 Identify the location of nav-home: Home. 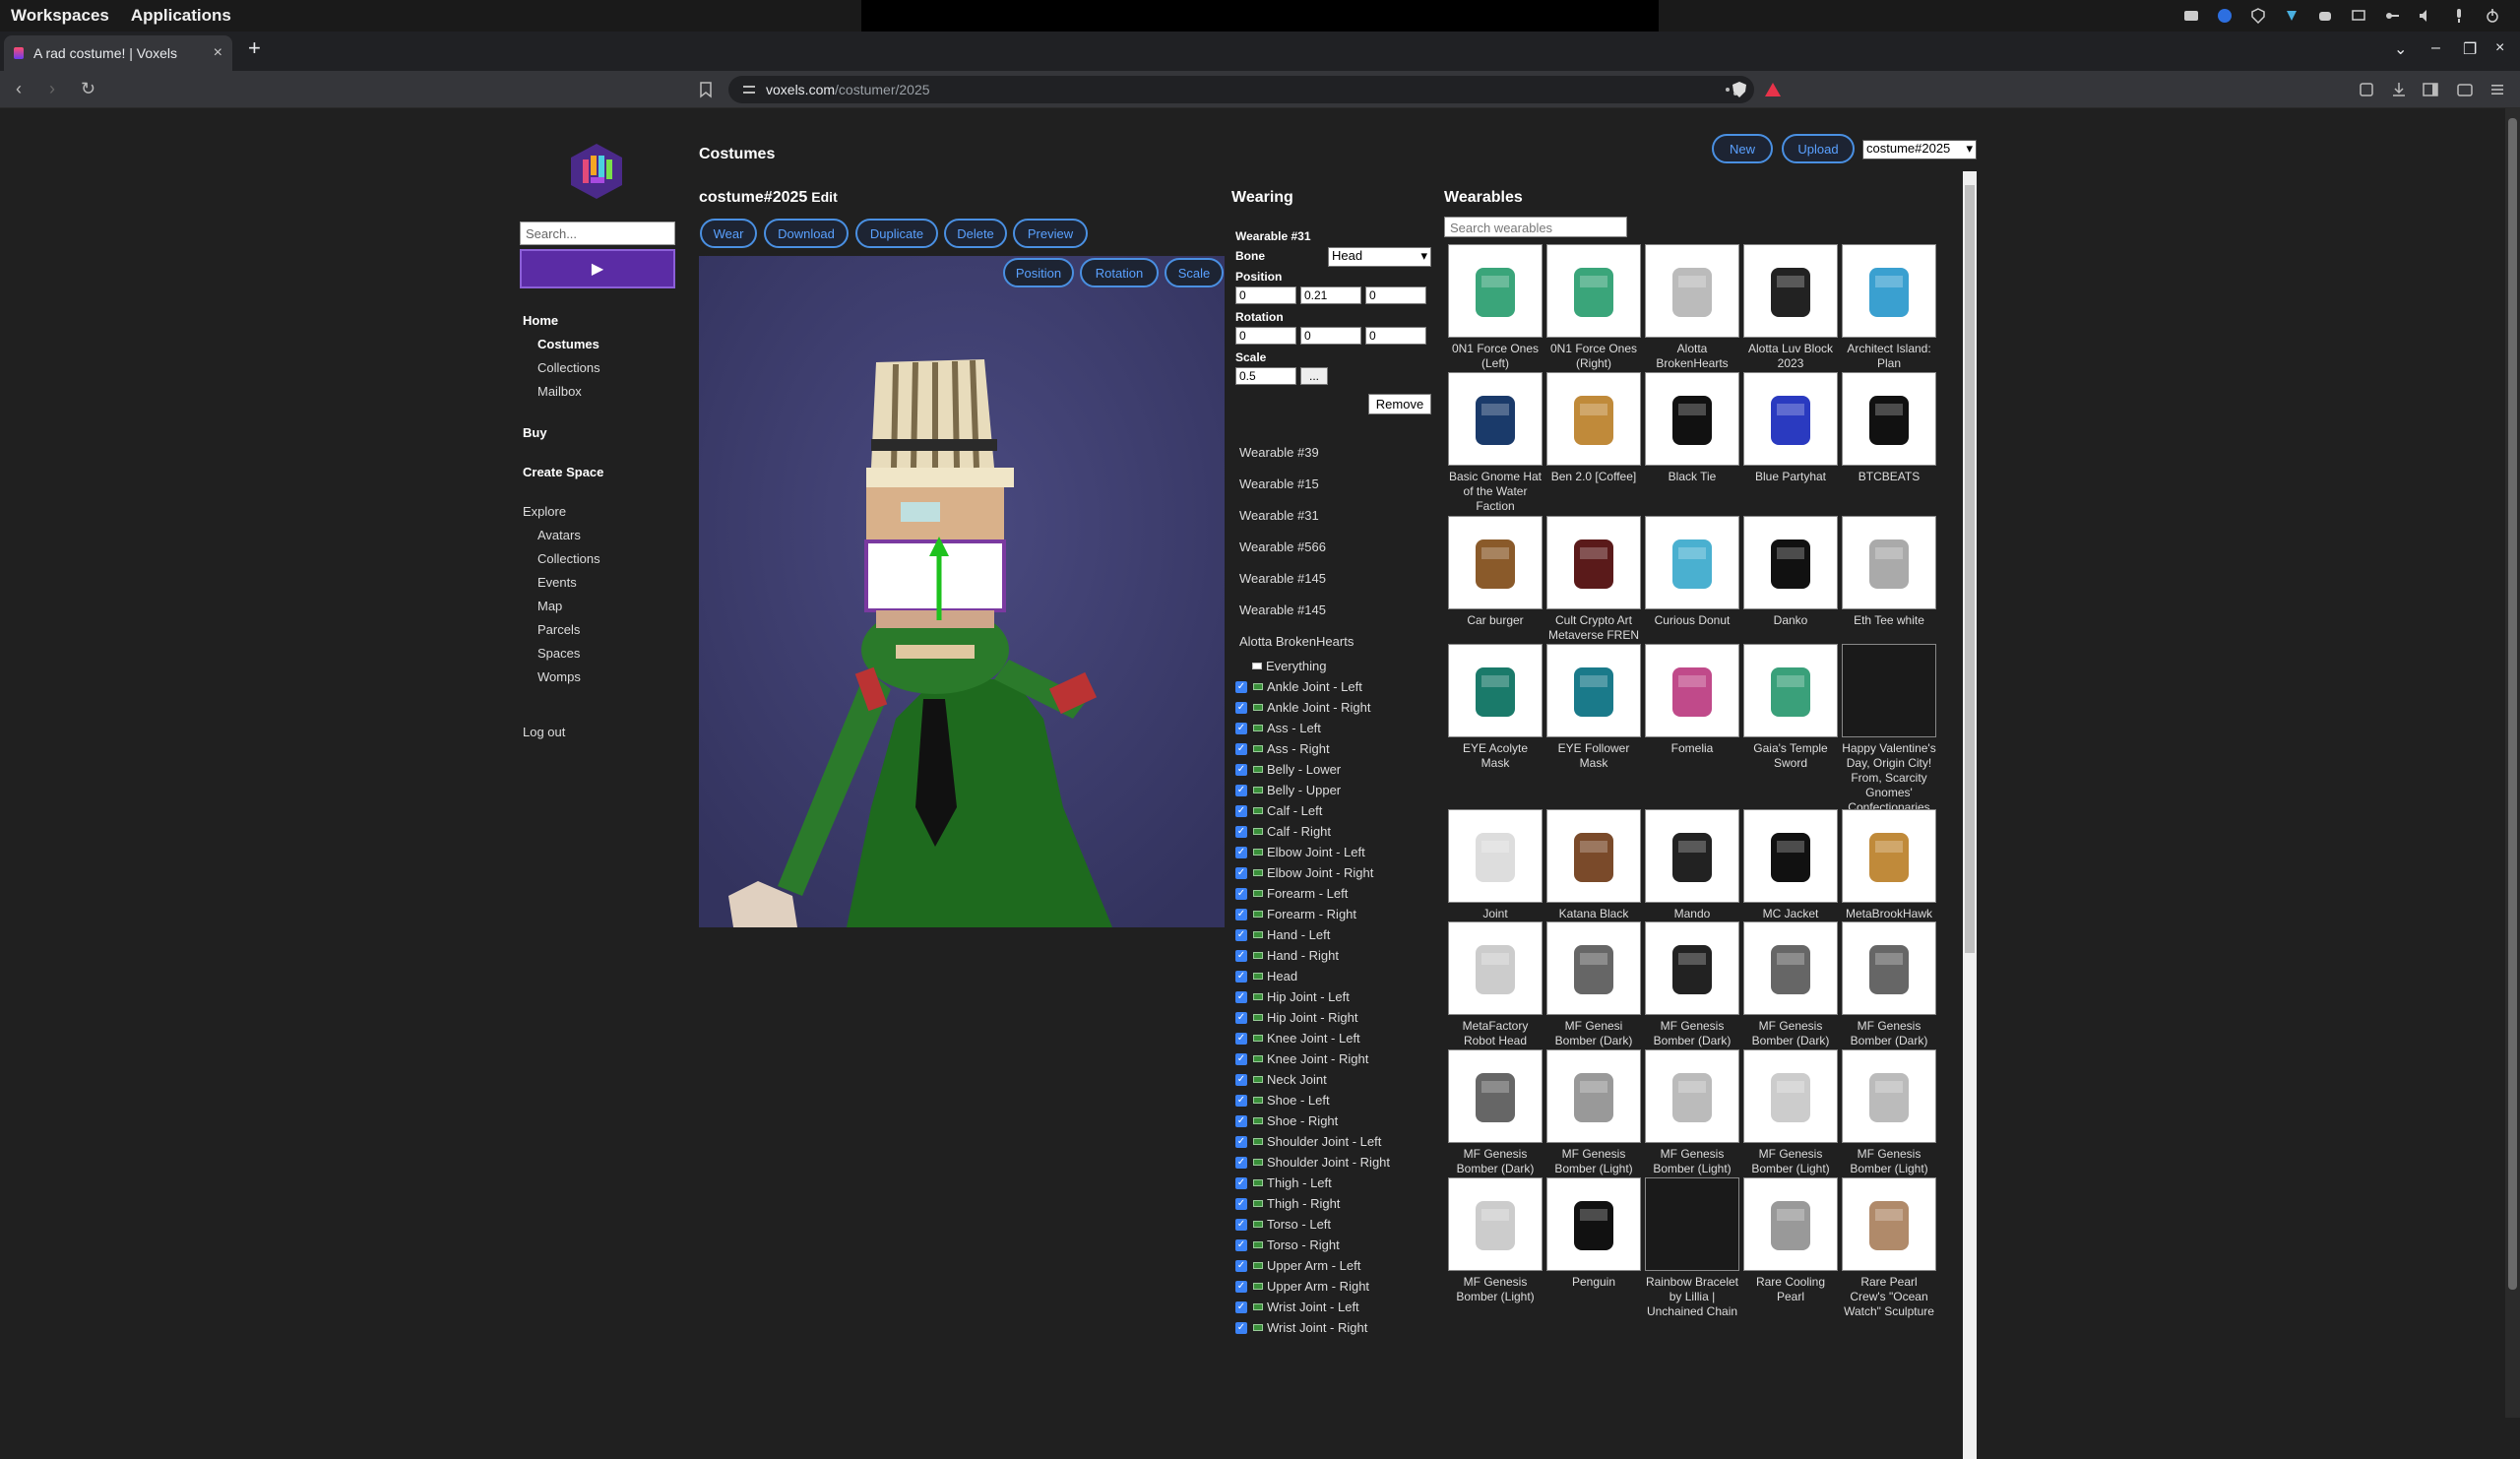
(540, 320).